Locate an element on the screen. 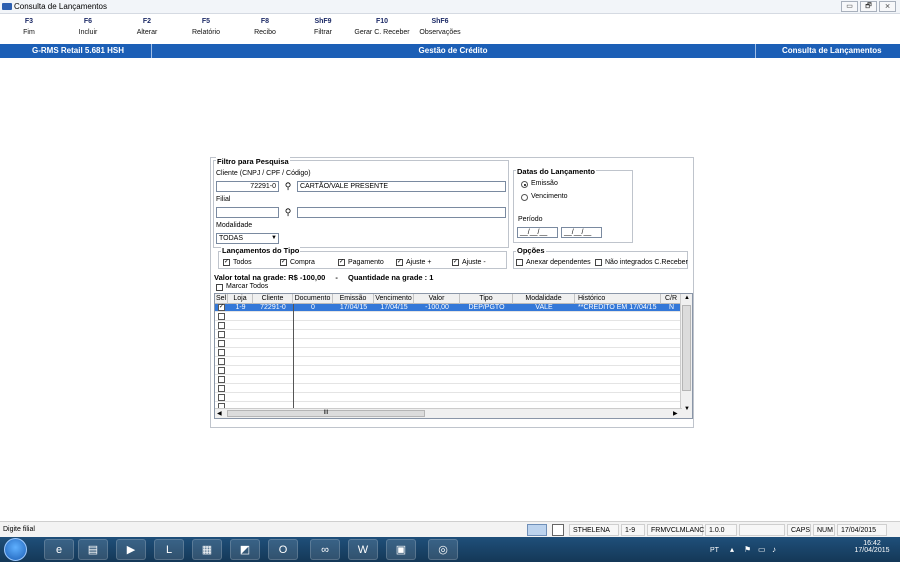  status-version: 1.0.0 is located at coordinates (721, 530).